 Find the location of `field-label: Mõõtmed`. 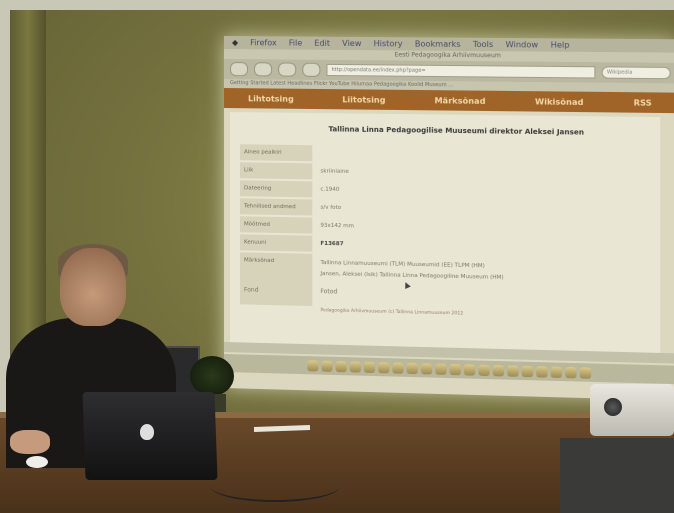

field-label: Mõõtmed is located at coordinates (276, 225).